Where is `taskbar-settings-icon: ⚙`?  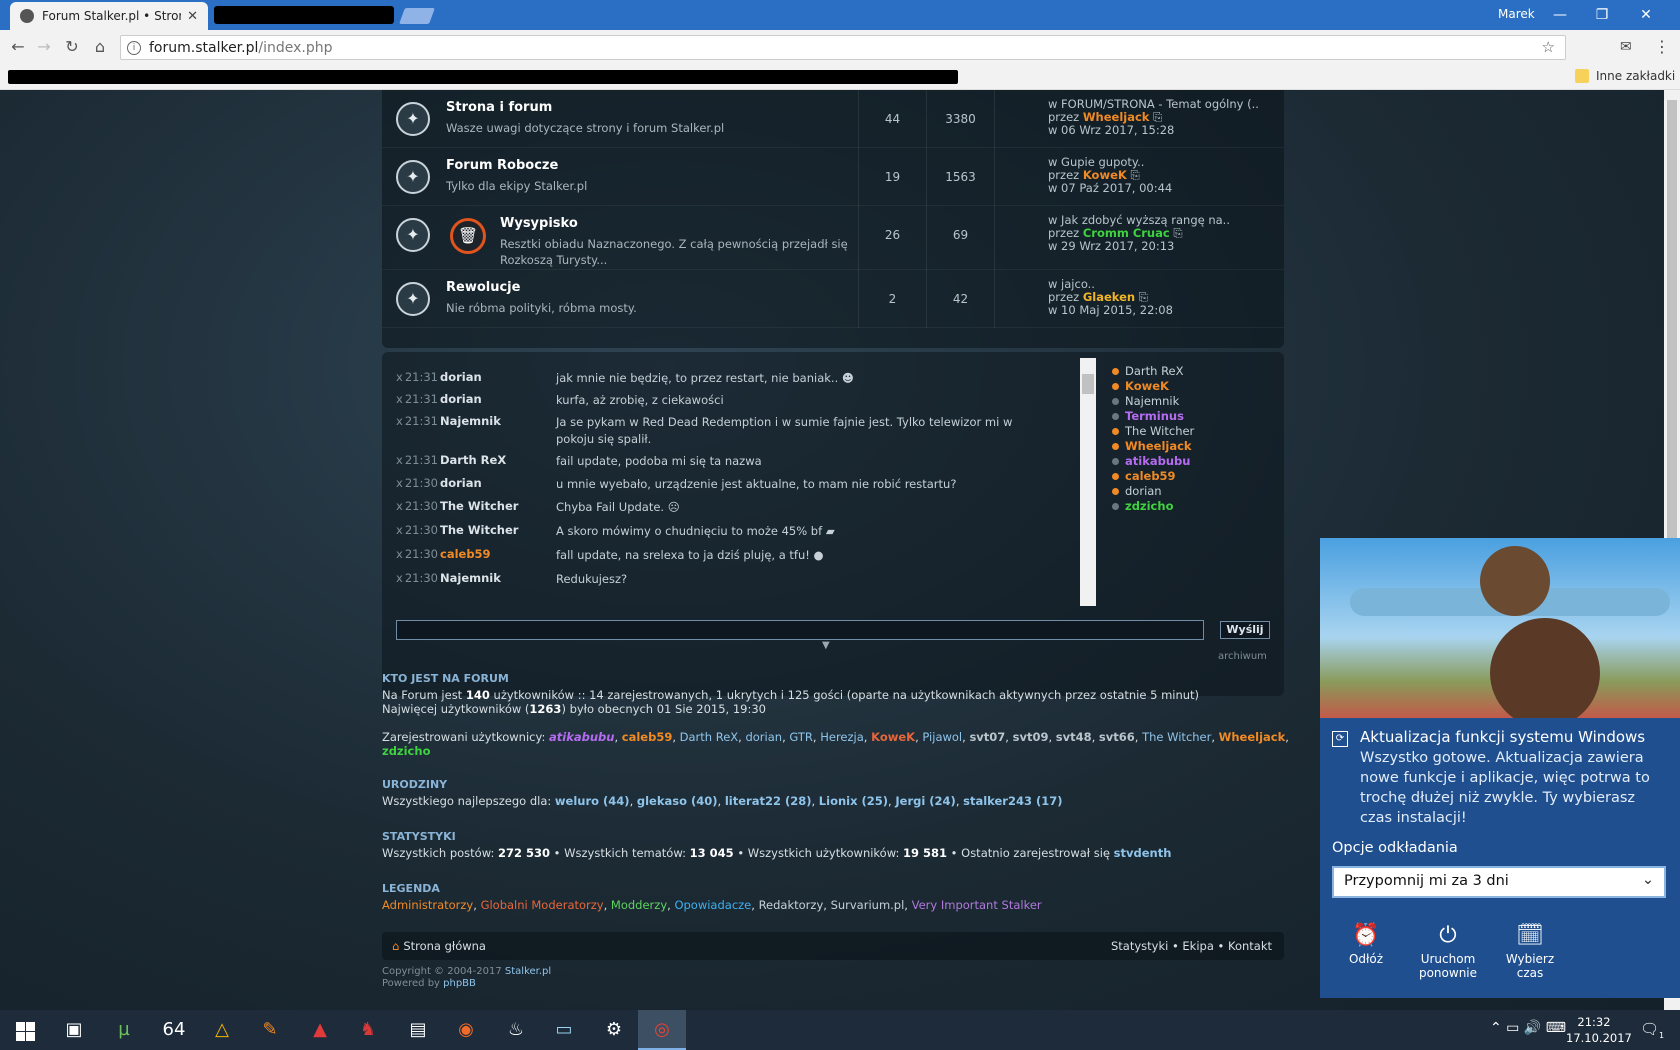
taskbar-settings-icon: ⚙ is located at coordinates (614, 1030).